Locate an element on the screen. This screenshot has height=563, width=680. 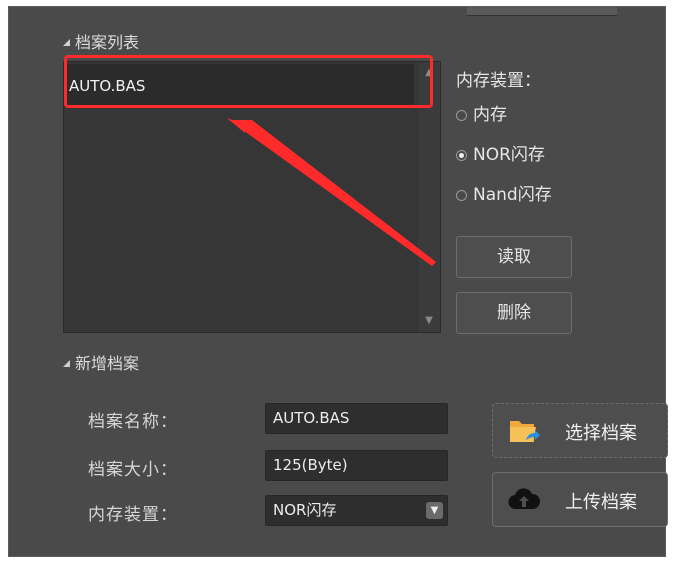
new-file-section-header: 新增档案 is located at coordinates (101, 362).